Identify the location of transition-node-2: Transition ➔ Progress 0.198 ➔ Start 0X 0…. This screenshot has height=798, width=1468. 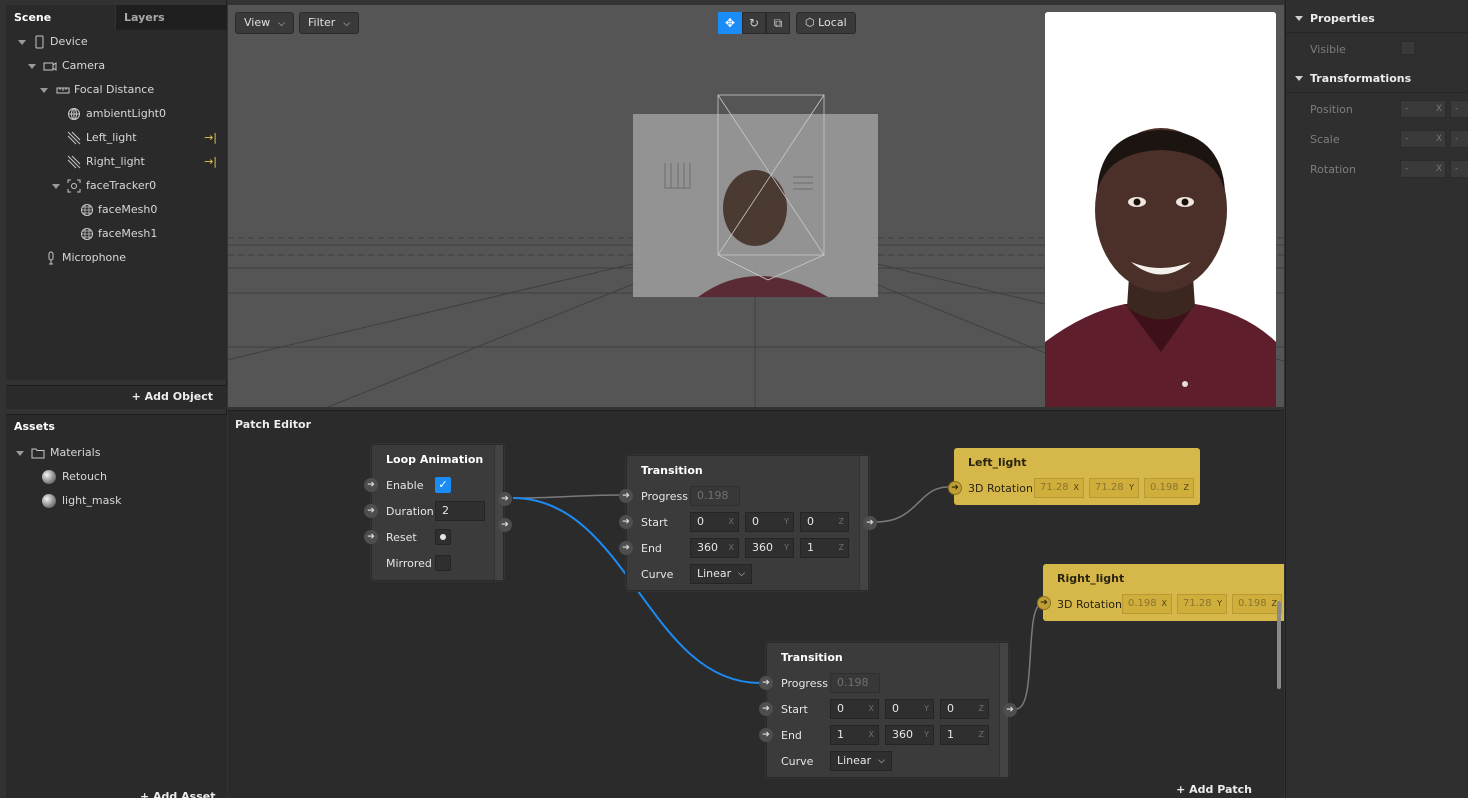
(888, 710).